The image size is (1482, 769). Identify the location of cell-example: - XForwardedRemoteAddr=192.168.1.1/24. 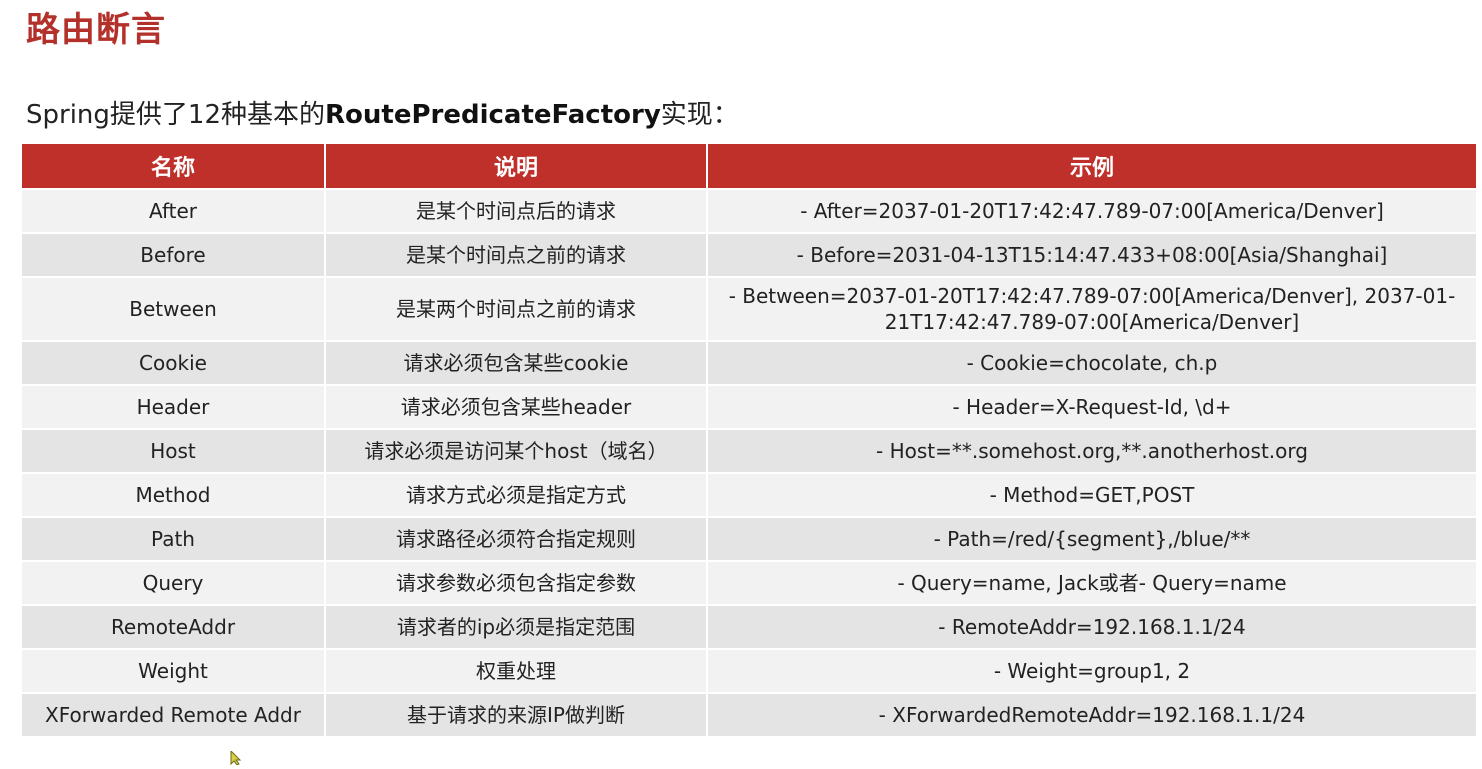
(1091, 714).